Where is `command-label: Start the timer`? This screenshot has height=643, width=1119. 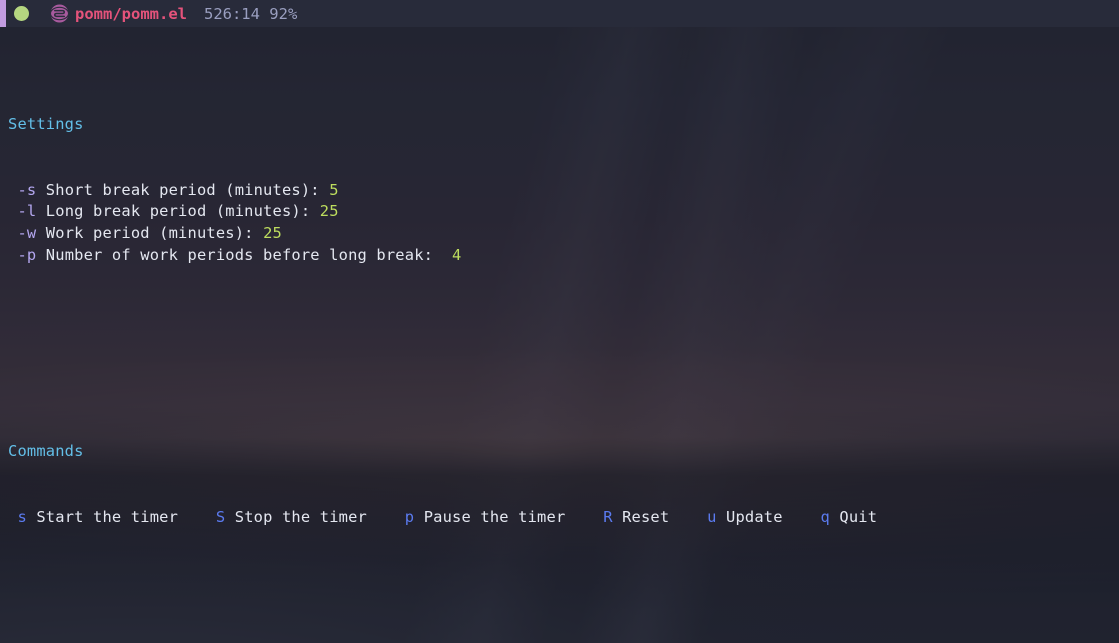 command-label: Start the timer is located at coordinates (102, 517).